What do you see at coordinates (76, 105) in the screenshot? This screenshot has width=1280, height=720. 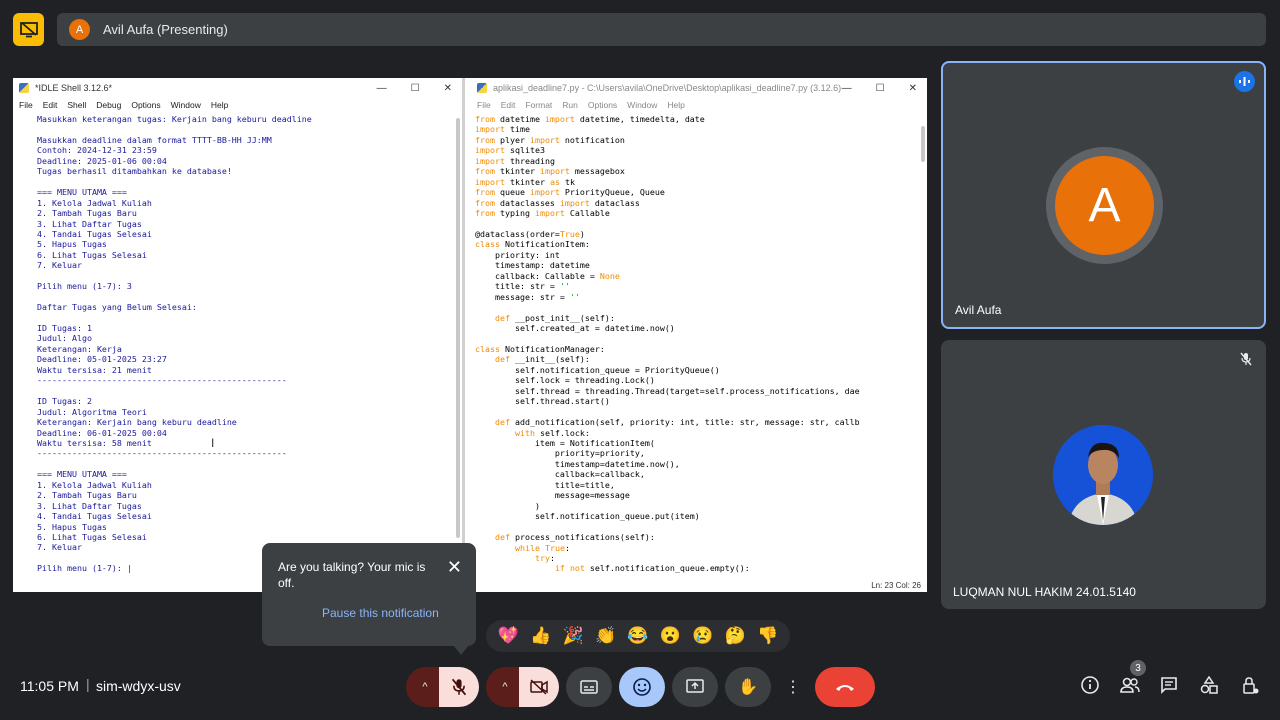 I see `shell-menu-shell: Shell` at bounding box center [76, 105].